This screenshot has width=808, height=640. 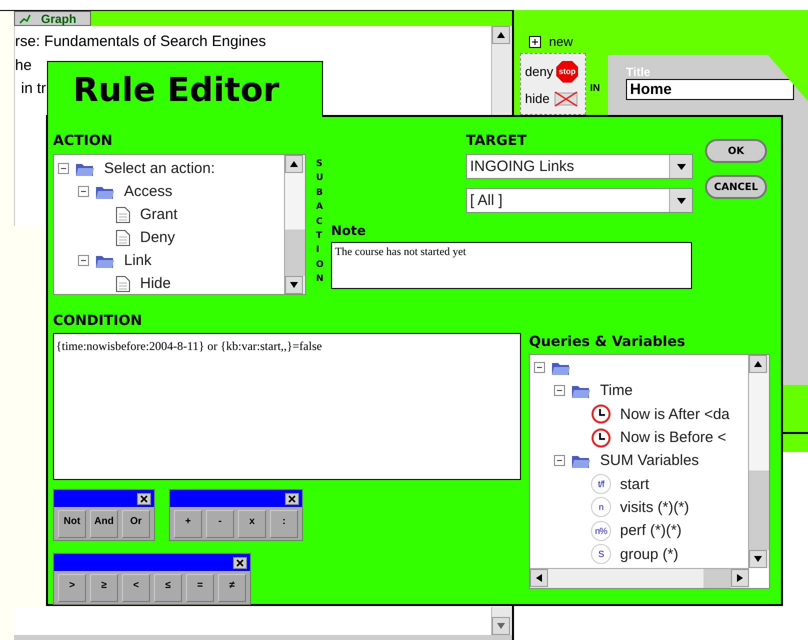 What do you see at coordinates (601, 554) in the screenshot?
I see `variable-badge: S` at bounding box center [601, 554].